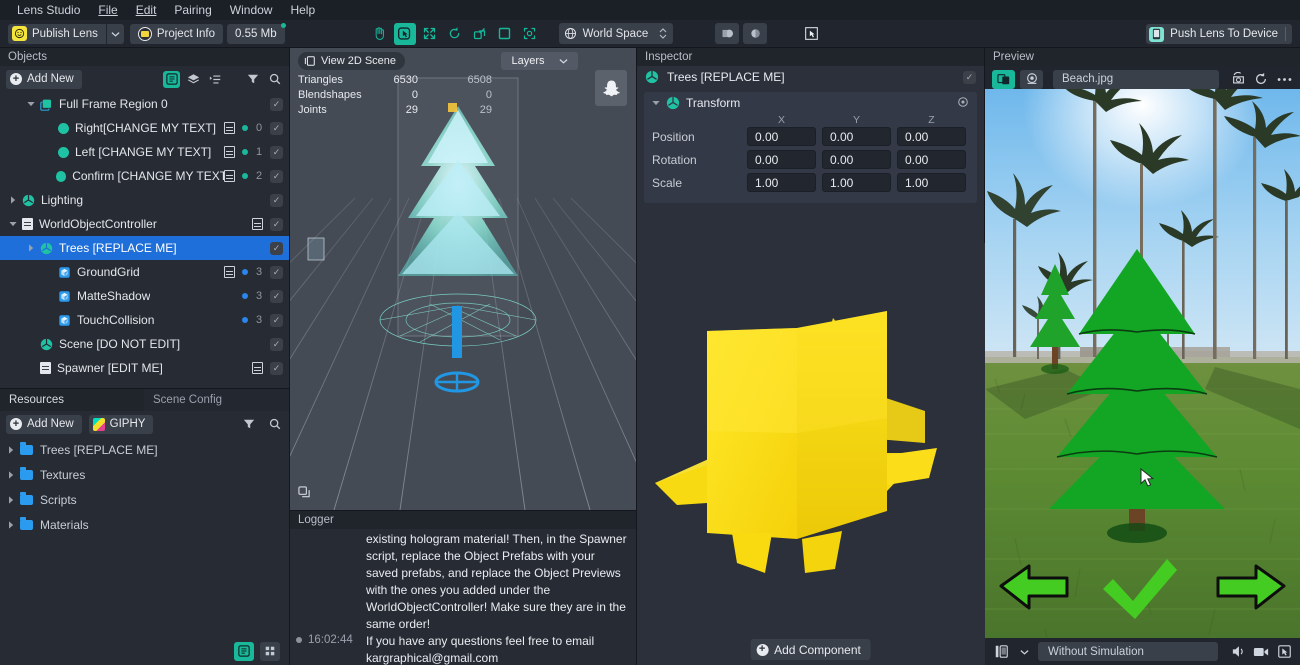 This screenshot has width=1300, height=665. What do you see at coordinates (931, 159) in the screenshot?
I see `transform-rotation-z-input: 0.00` at bounding box center [931, 159].